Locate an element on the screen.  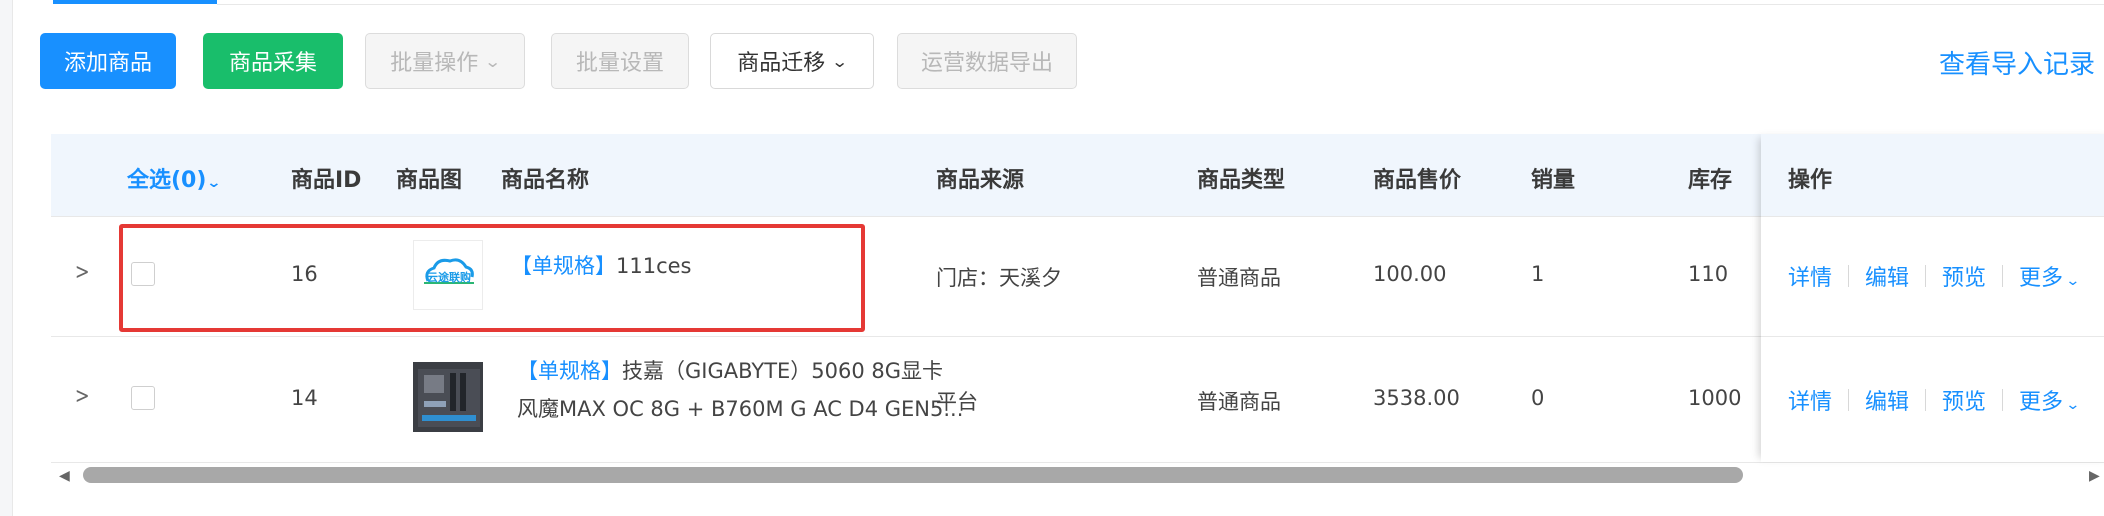
batch-settings-button: 批量设置 is located at coordinates (620, 61).